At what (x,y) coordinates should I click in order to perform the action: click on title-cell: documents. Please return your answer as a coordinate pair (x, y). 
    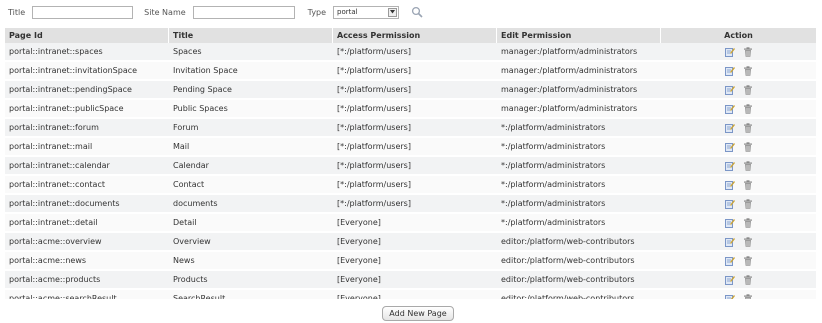
    Looking at the image, I should click on (251, 204).